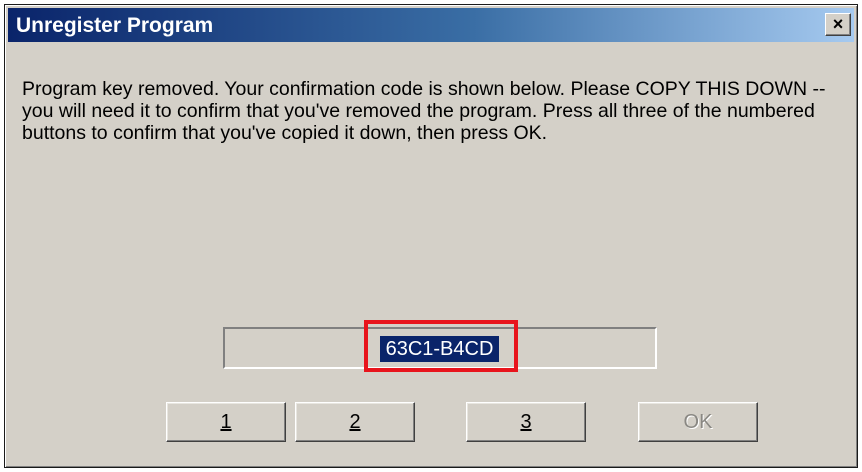 This screenshot has height=472, width=862. I want to click on button-1: 1, so click(226, 422).